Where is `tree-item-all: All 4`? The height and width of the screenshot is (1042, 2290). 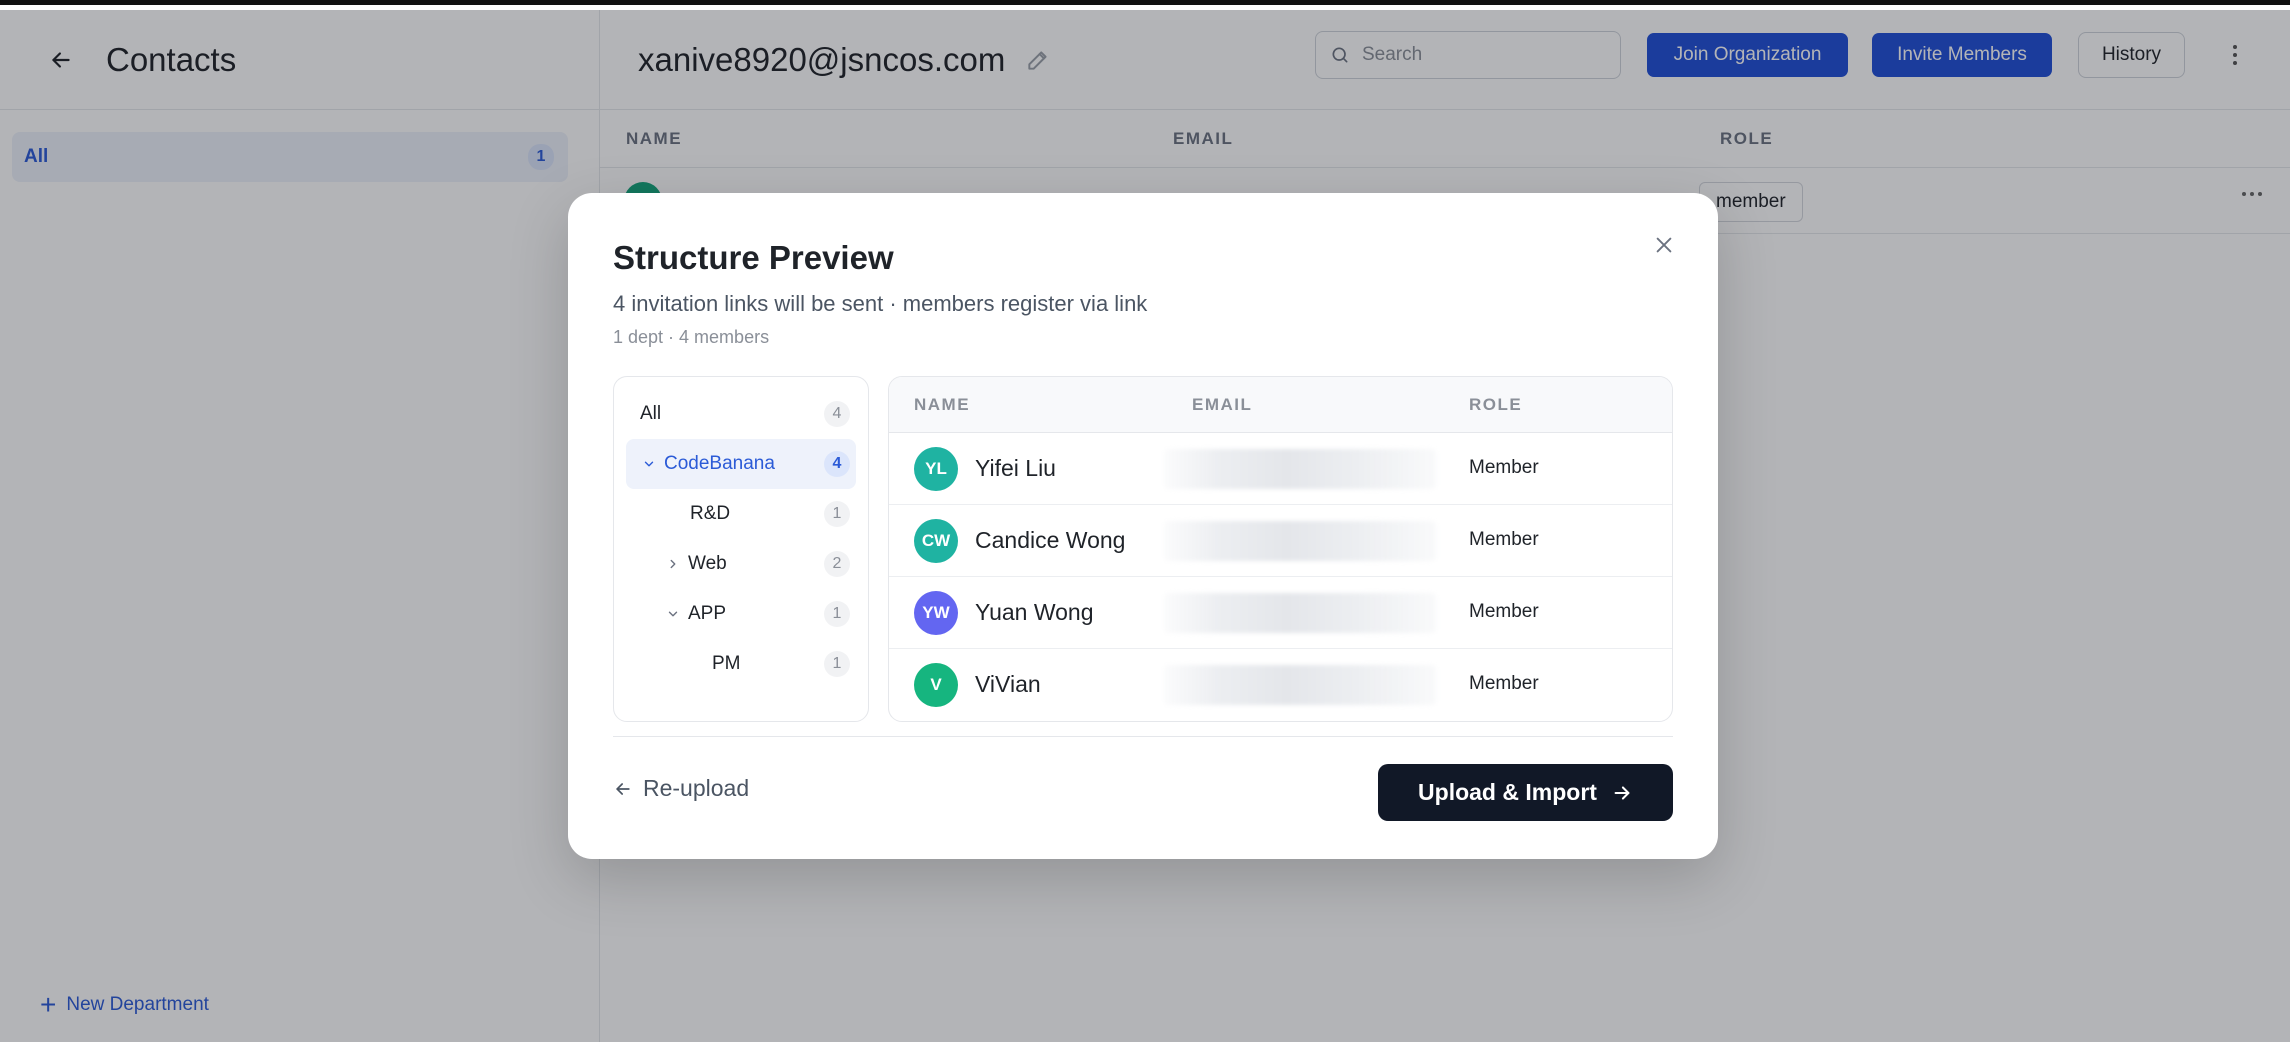
tree-item-all: All 4 is located at coordinates (741, 414).